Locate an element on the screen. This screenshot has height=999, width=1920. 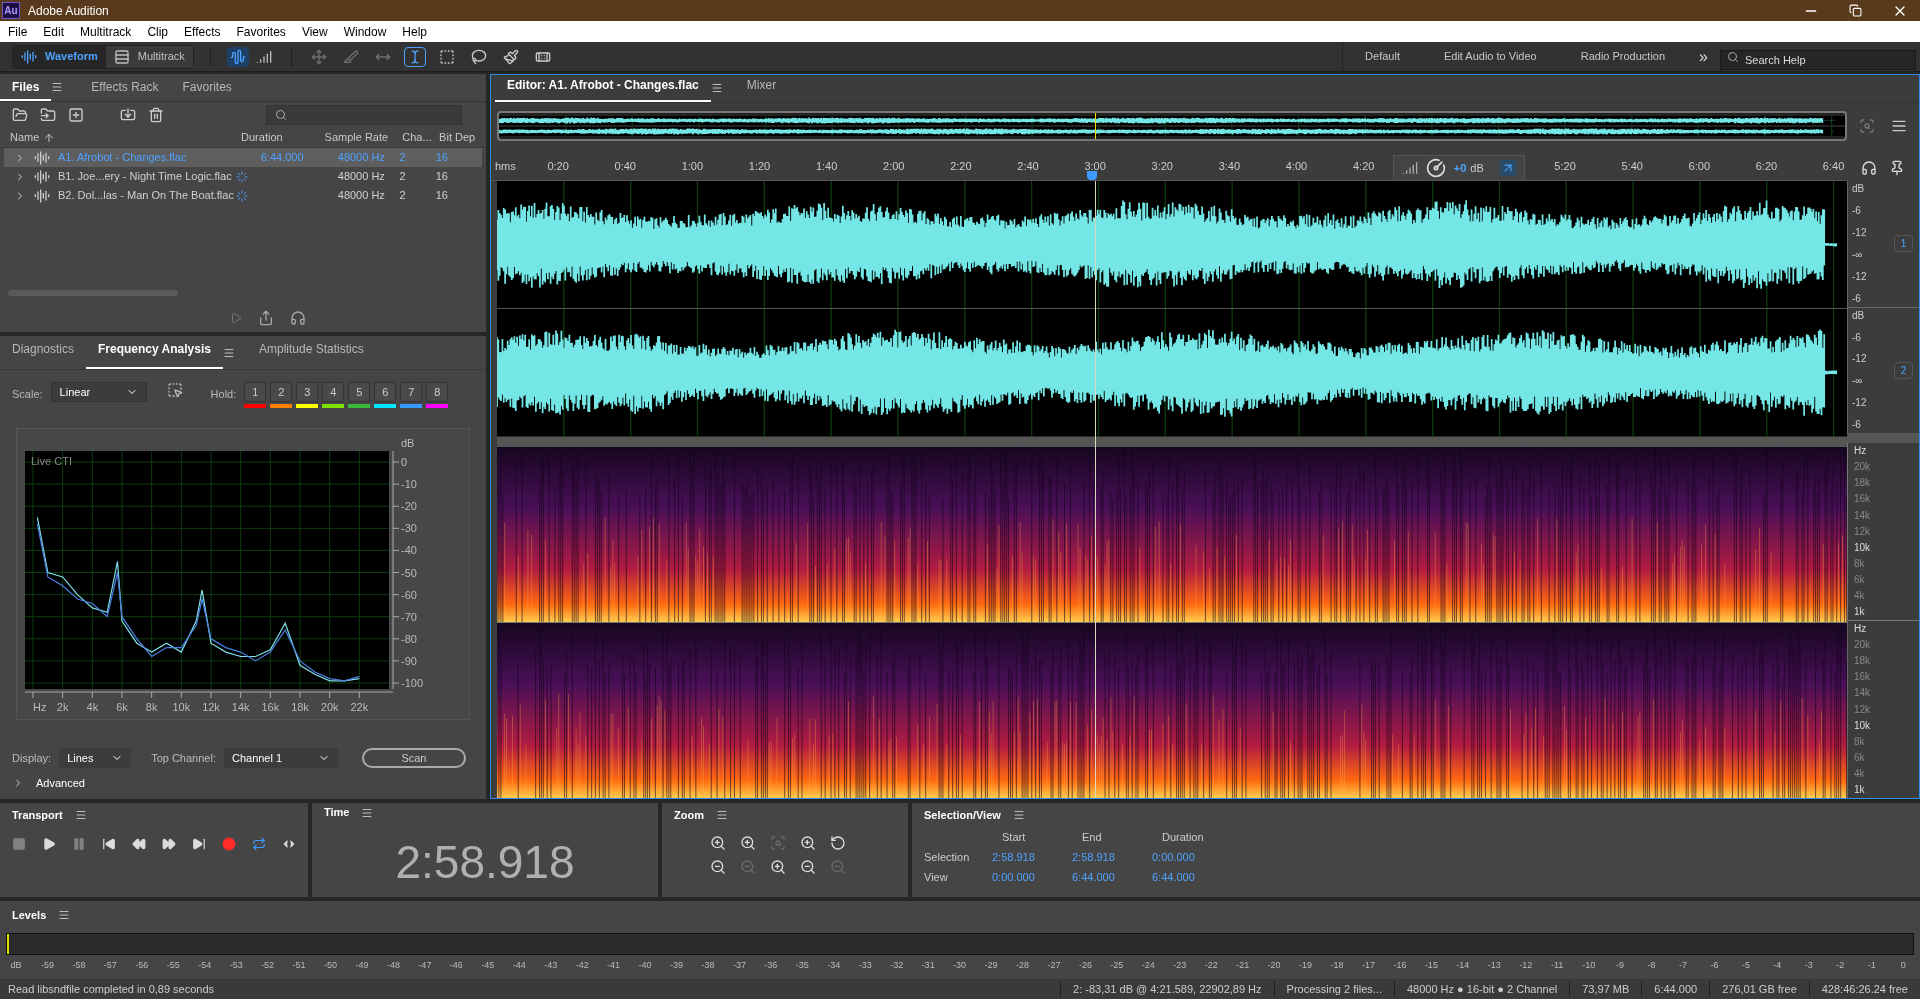
hold-button: 2 is located at coordinates (281, 392).